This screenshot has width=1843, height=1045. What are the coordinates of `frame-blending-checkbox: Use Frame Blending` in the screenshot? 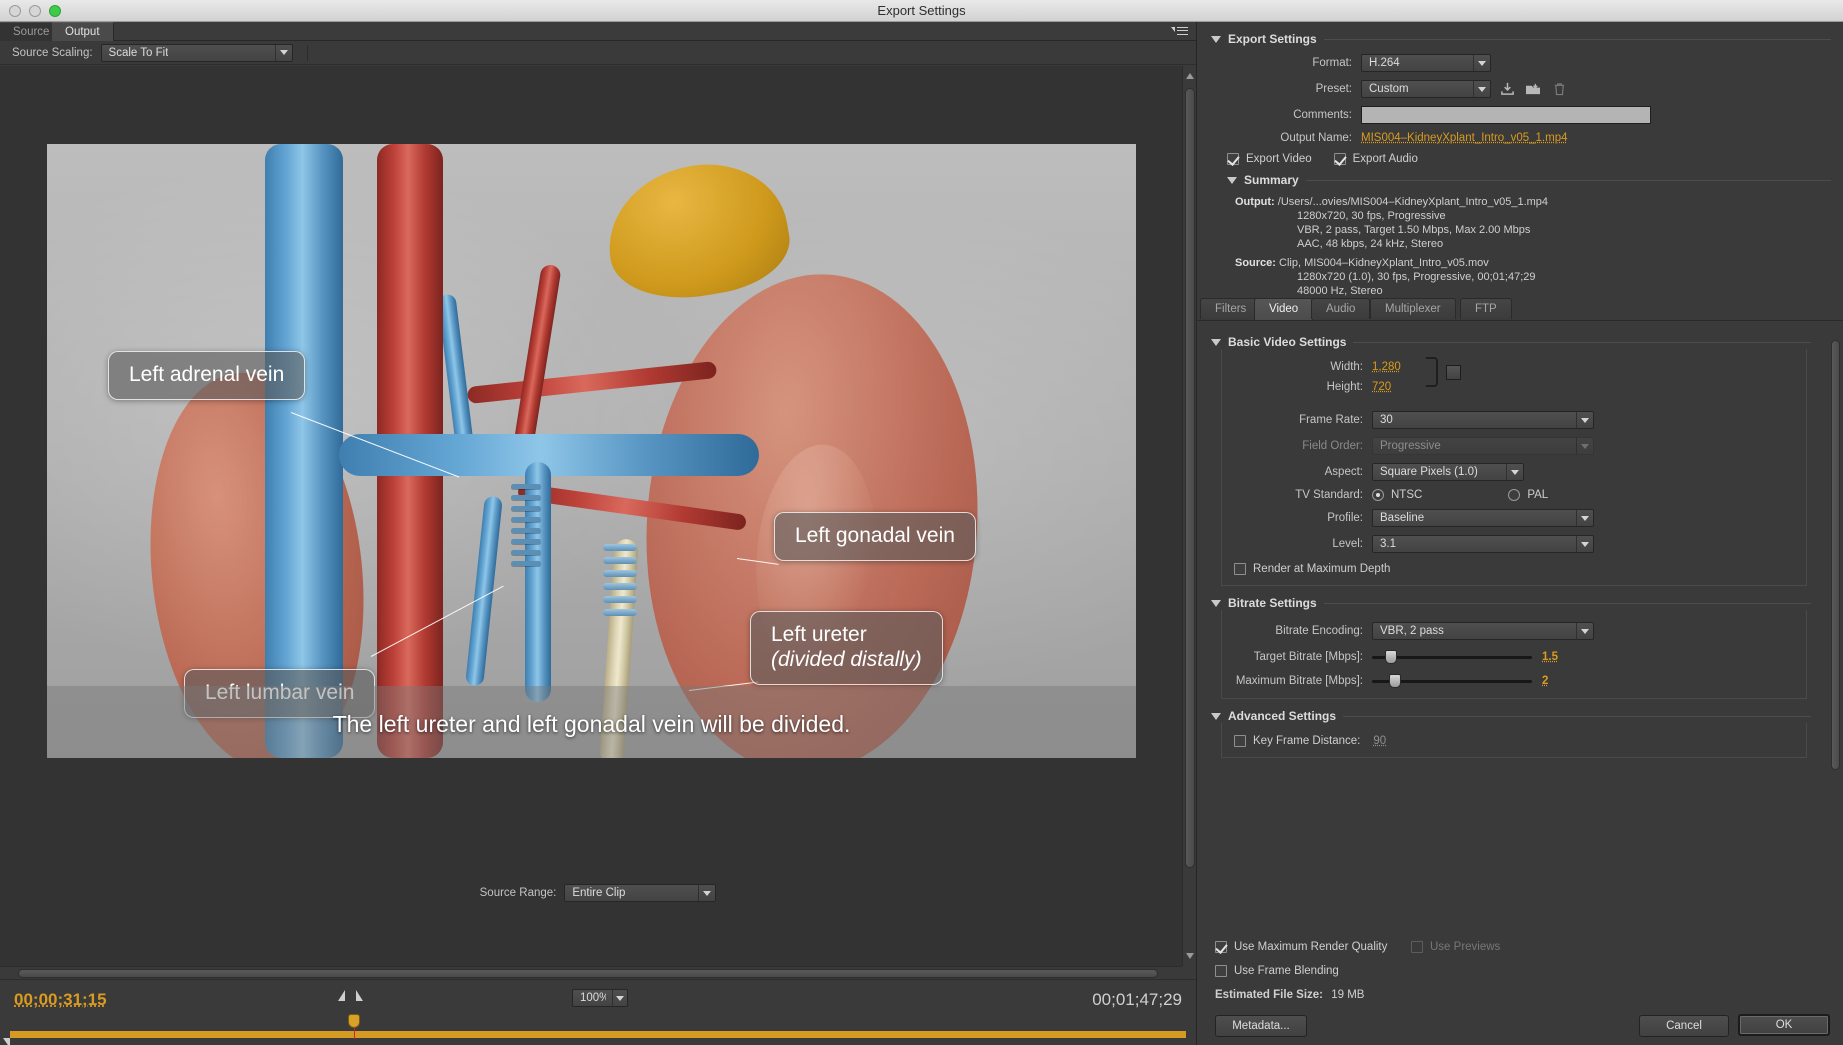 It's located at (1277, 971).